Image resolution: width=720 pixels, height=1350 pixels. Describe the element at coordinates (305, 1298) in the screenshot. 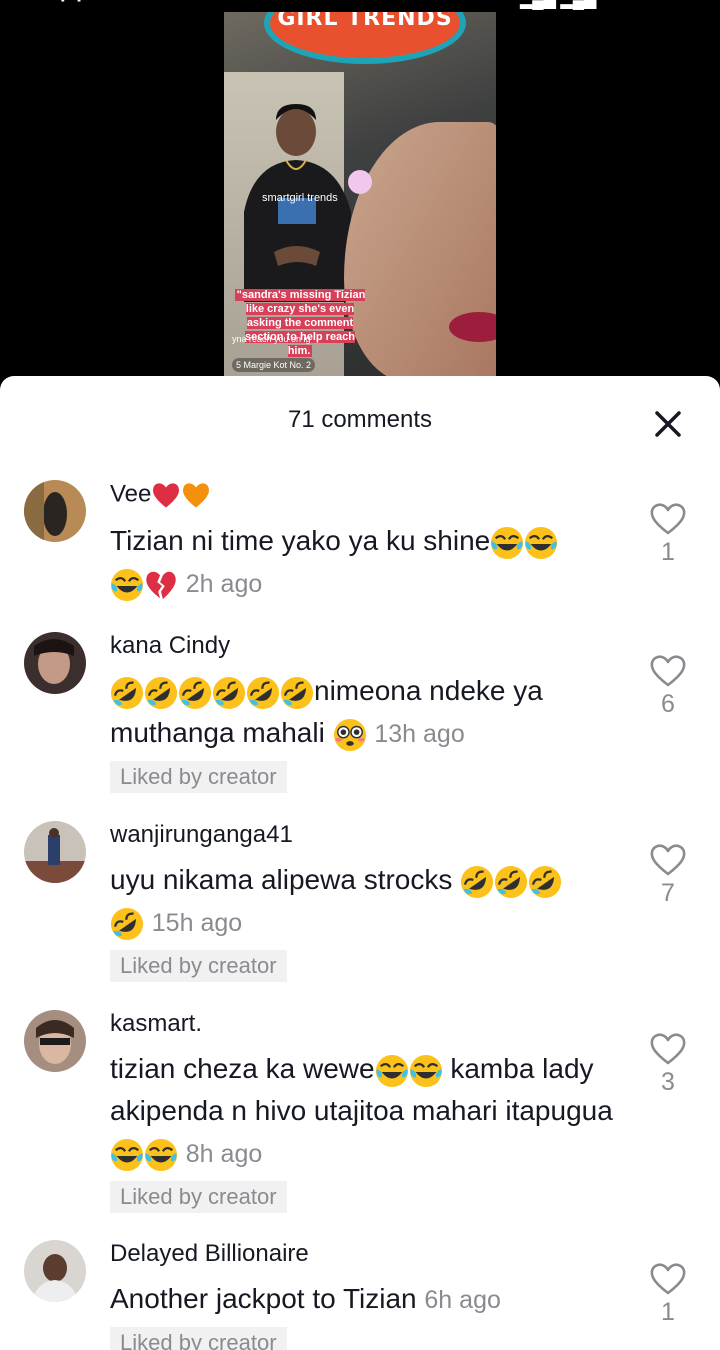

I see `comment-text: Another jackpot to Tizian 6h ago` at that location.